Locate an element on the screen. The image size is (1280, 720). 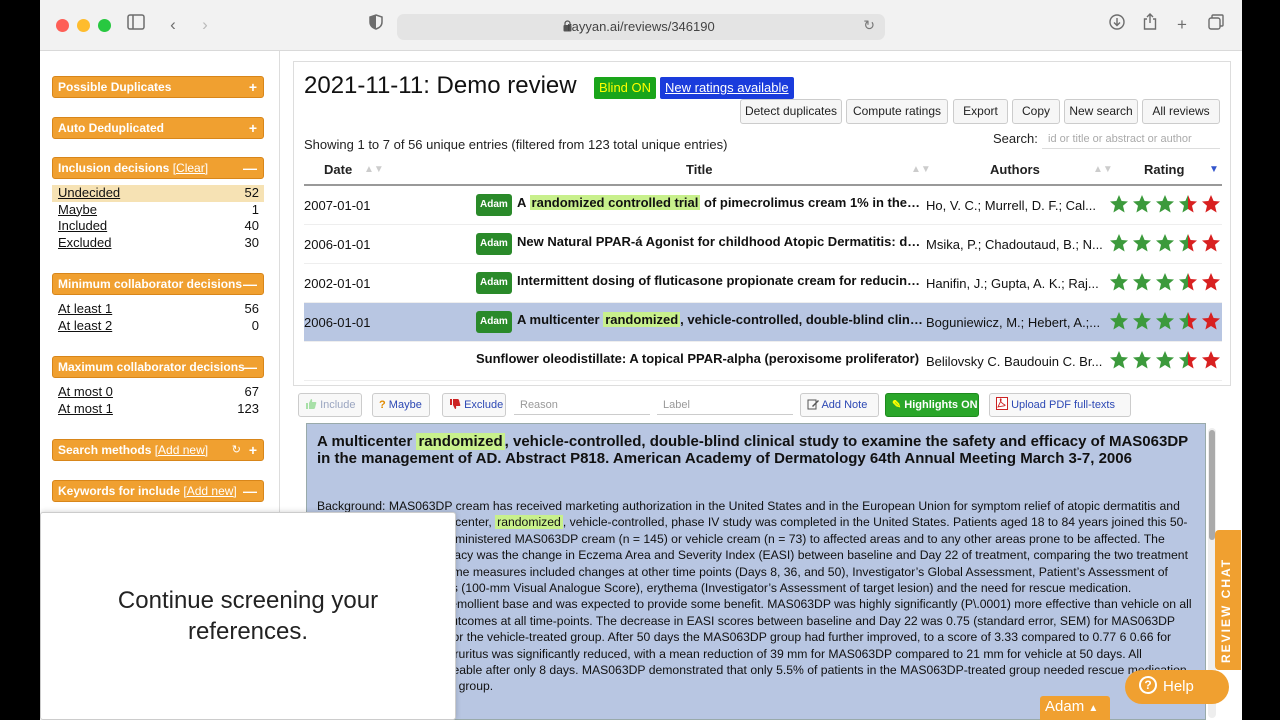
forward-icon: › is located at coordinates (205, 25).